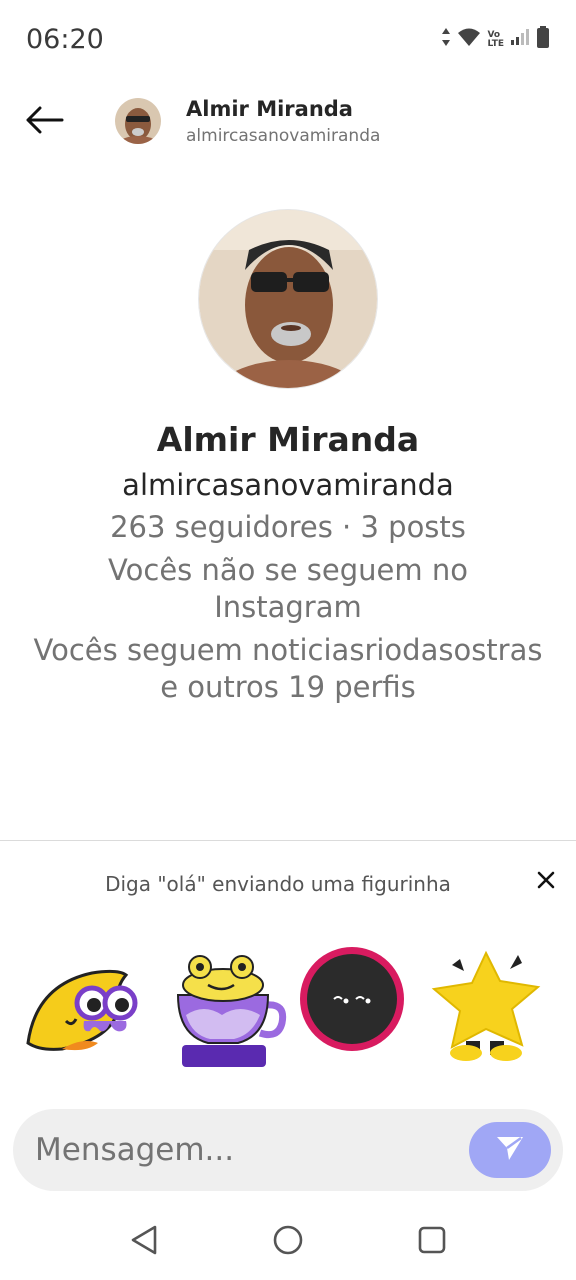  What do you see at coordinates (230, 1007) in the screenshot?
I see `frog-cup-sticker` at bounding box center [230, 1007].